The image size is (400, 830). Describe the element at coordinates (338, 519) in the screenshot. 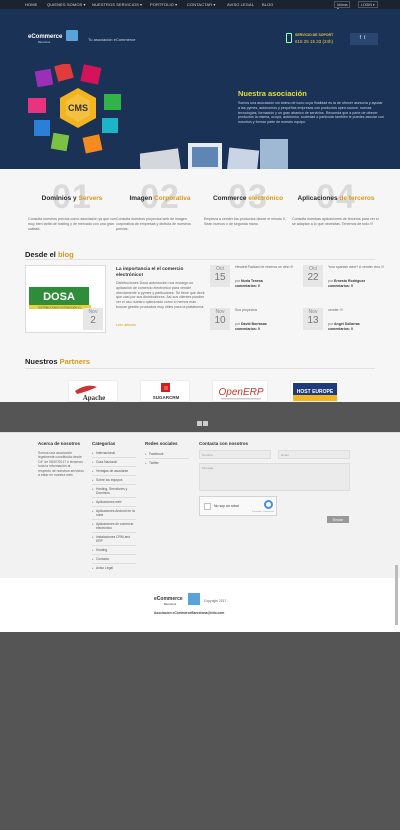

I see `send-button: Enviar` at that location.